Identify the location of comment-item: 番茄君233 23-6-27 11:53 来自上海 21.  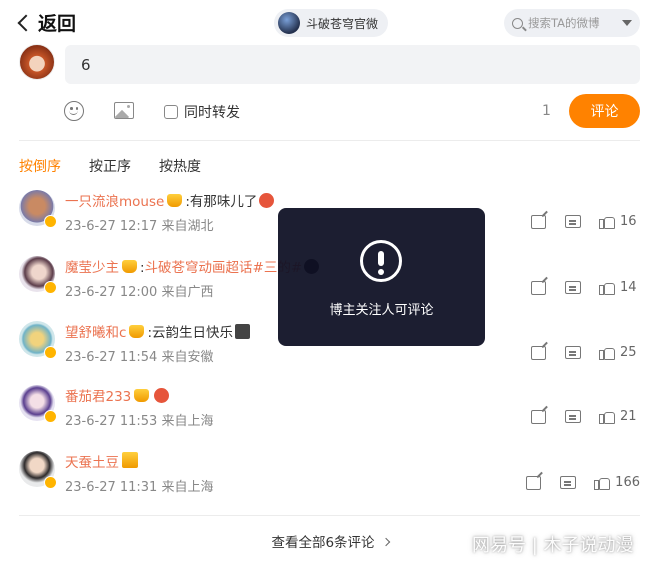
(329, 415).